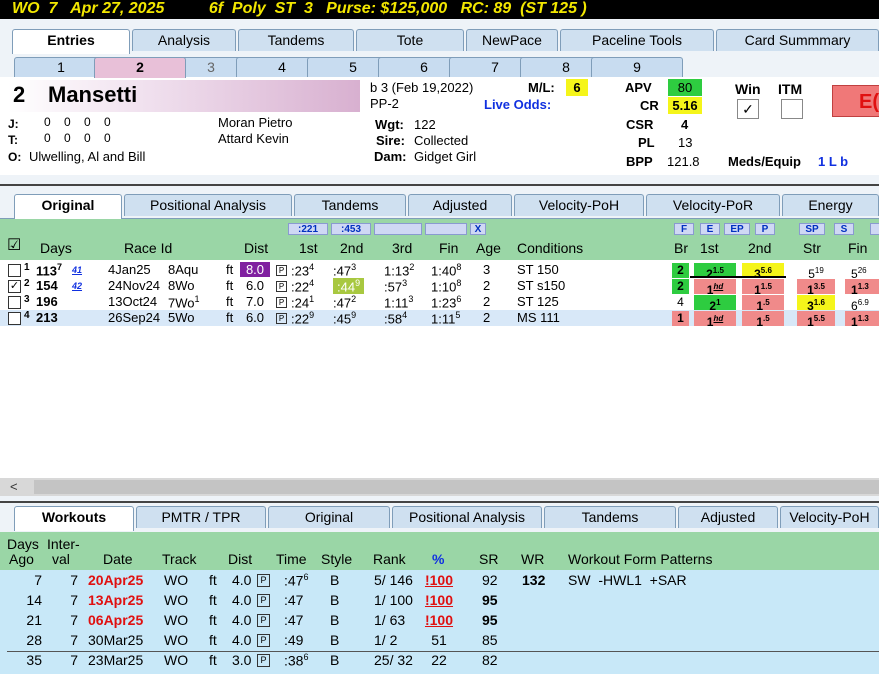 This screenshot has width=879, height=674. What do you see at coordinates (208, 205) in the screenshot?
I see `past-tab-positional: Positional Analysis` at bounding box center [208, 205].